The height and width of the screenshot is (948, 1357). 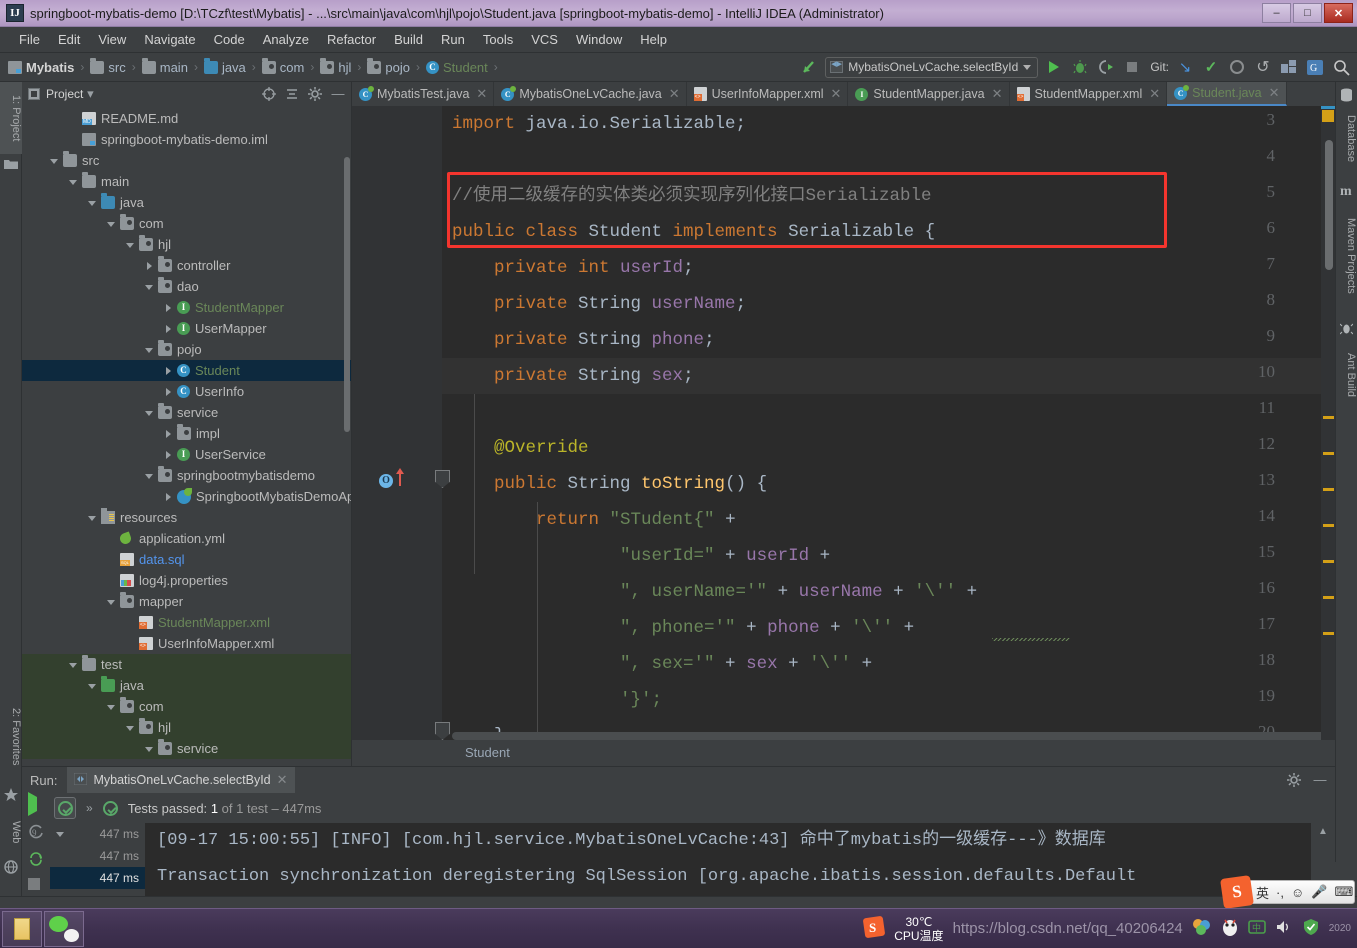 I want to click on code-line: import java.io.Serializable;, so click(x=599, y=124).